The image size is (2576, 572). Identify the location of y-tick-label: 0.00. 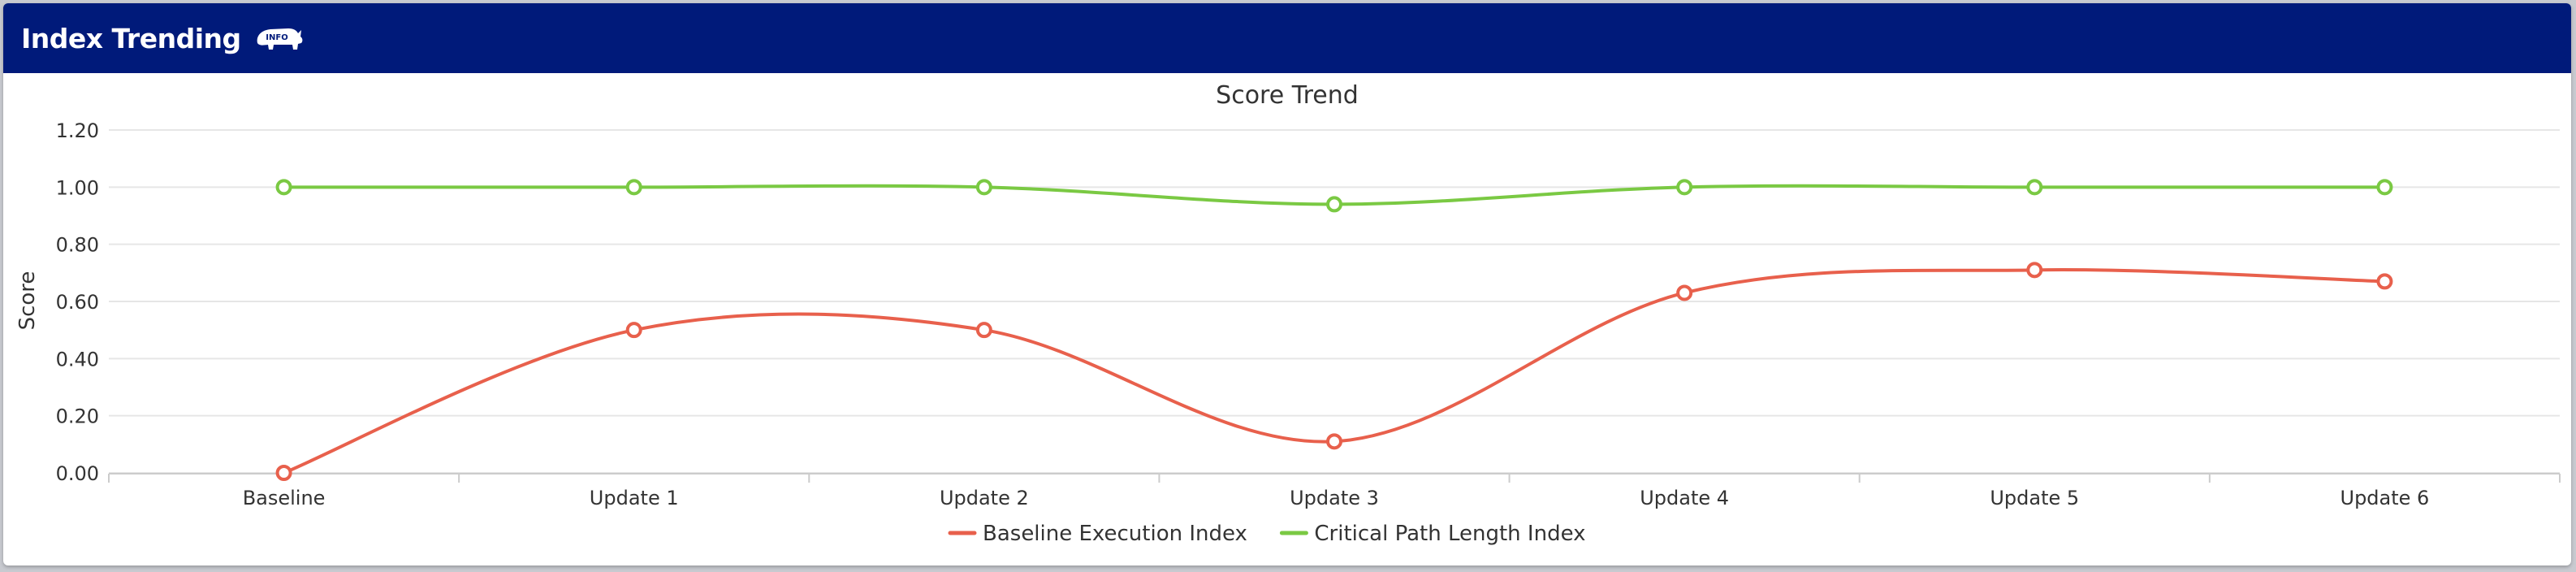
(77, 474).